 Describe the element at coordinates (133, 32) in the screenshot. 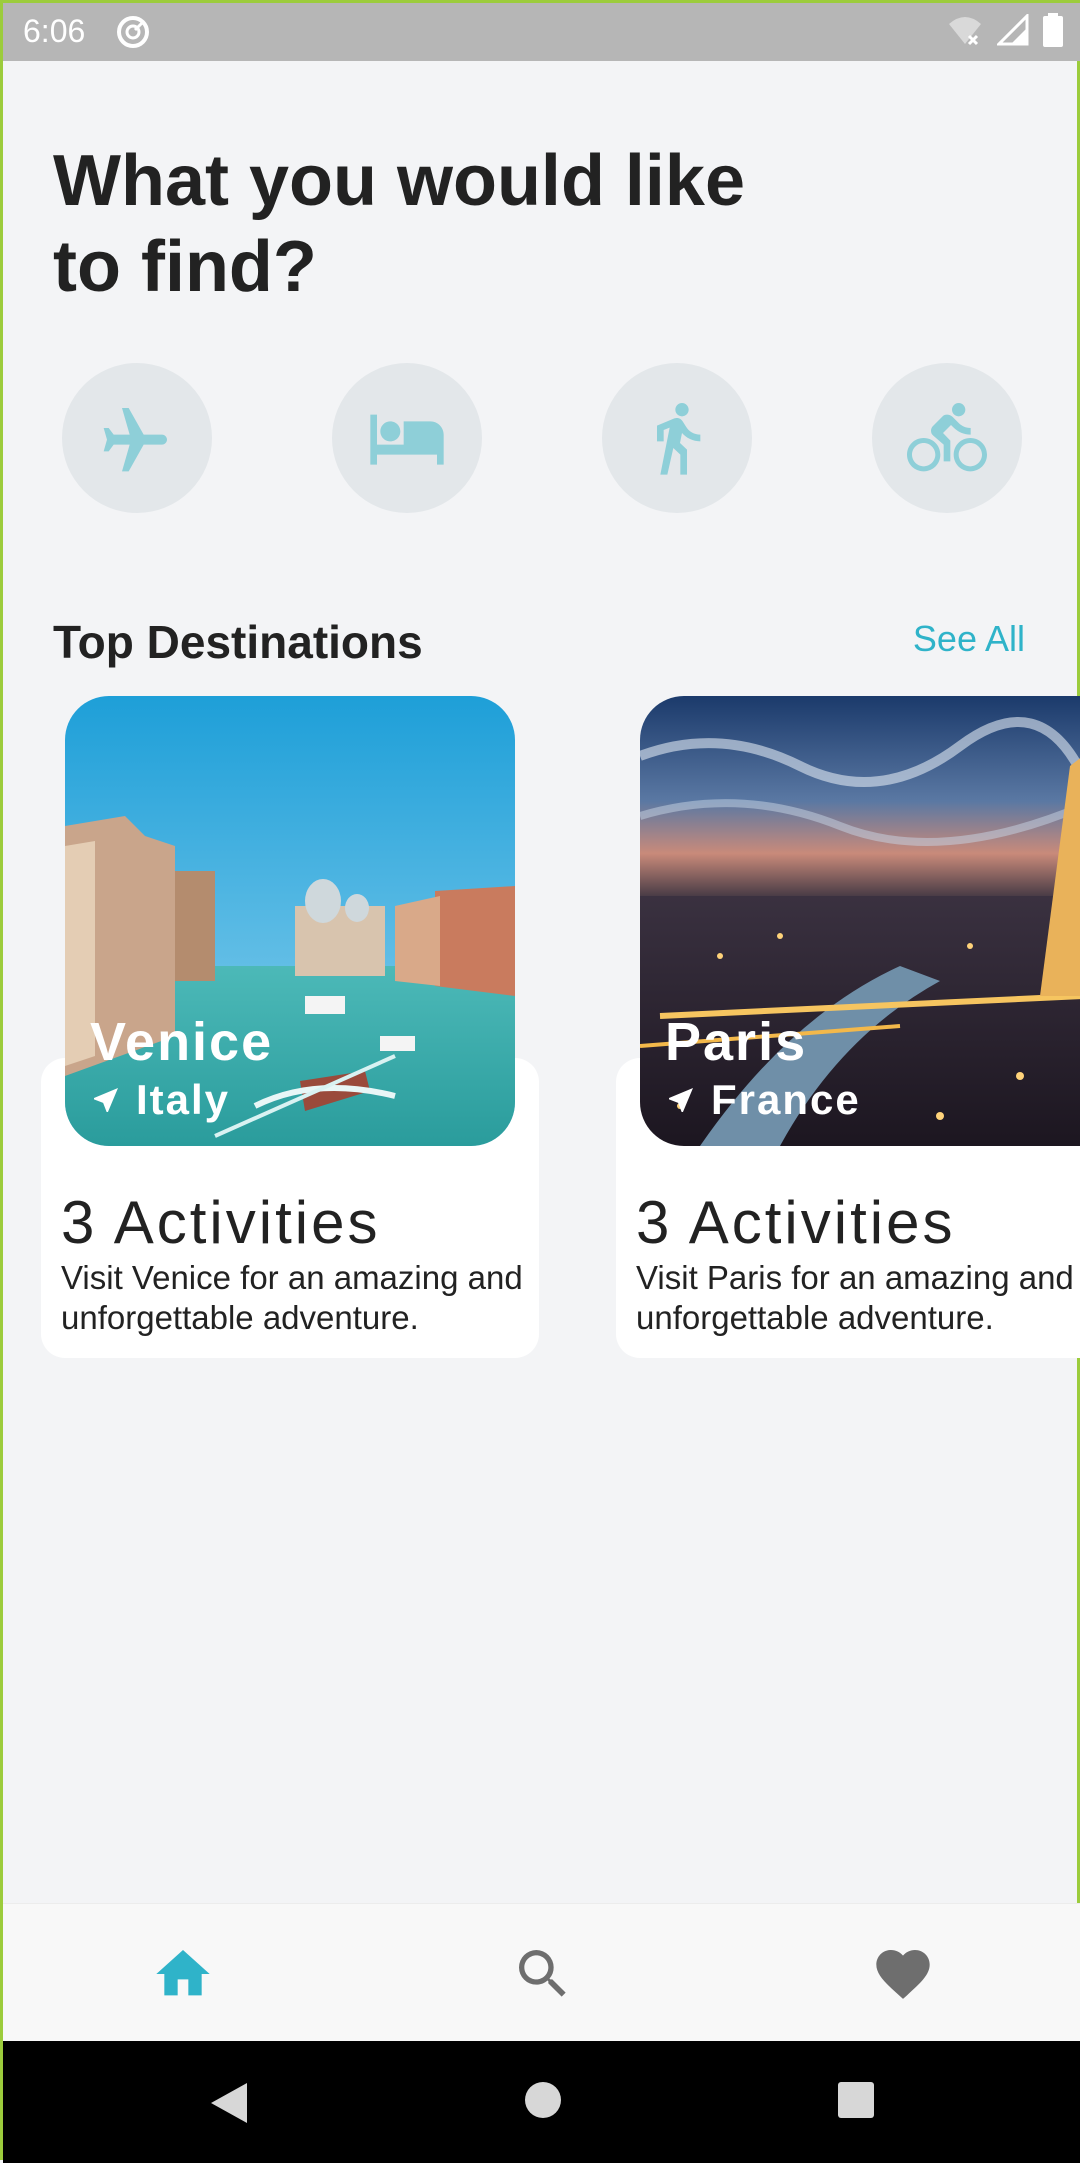

I see `sync-icon` at that location.